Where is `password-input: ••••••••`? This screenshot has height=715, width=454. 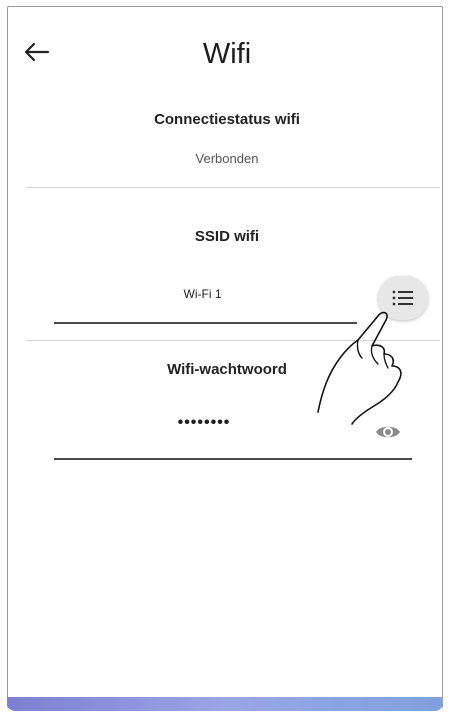 password-input: •••••••• is located at coordinates (204, 423).